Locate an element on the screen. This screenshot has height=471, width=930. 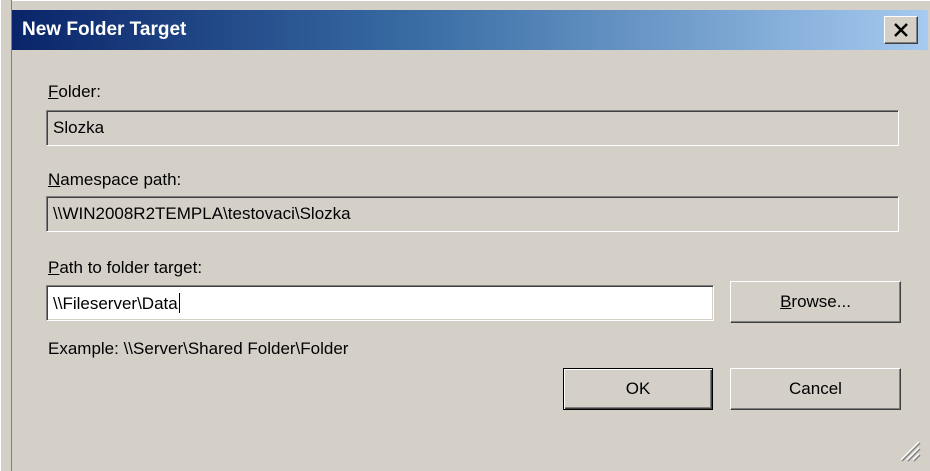
folder-value: Slozka is located at coordinates (79, 127).